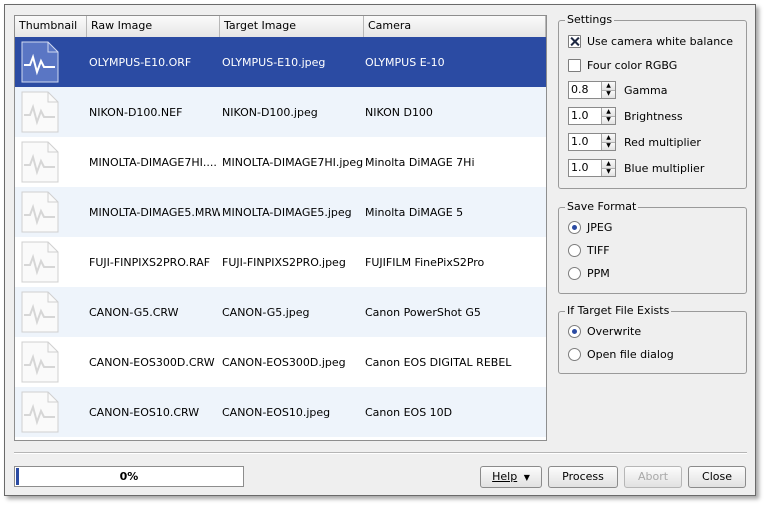 The width and height of the screenshot is (769, 510). I want to click on target-image-cell: CANON-EOS10.jpeg, so click(276, 412).